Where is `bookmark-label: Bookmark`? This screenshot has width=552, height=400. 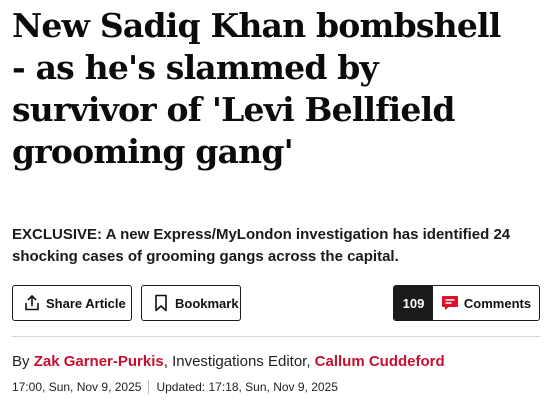 bookmark-label: Bookmark is located at coordinates (207, 303).